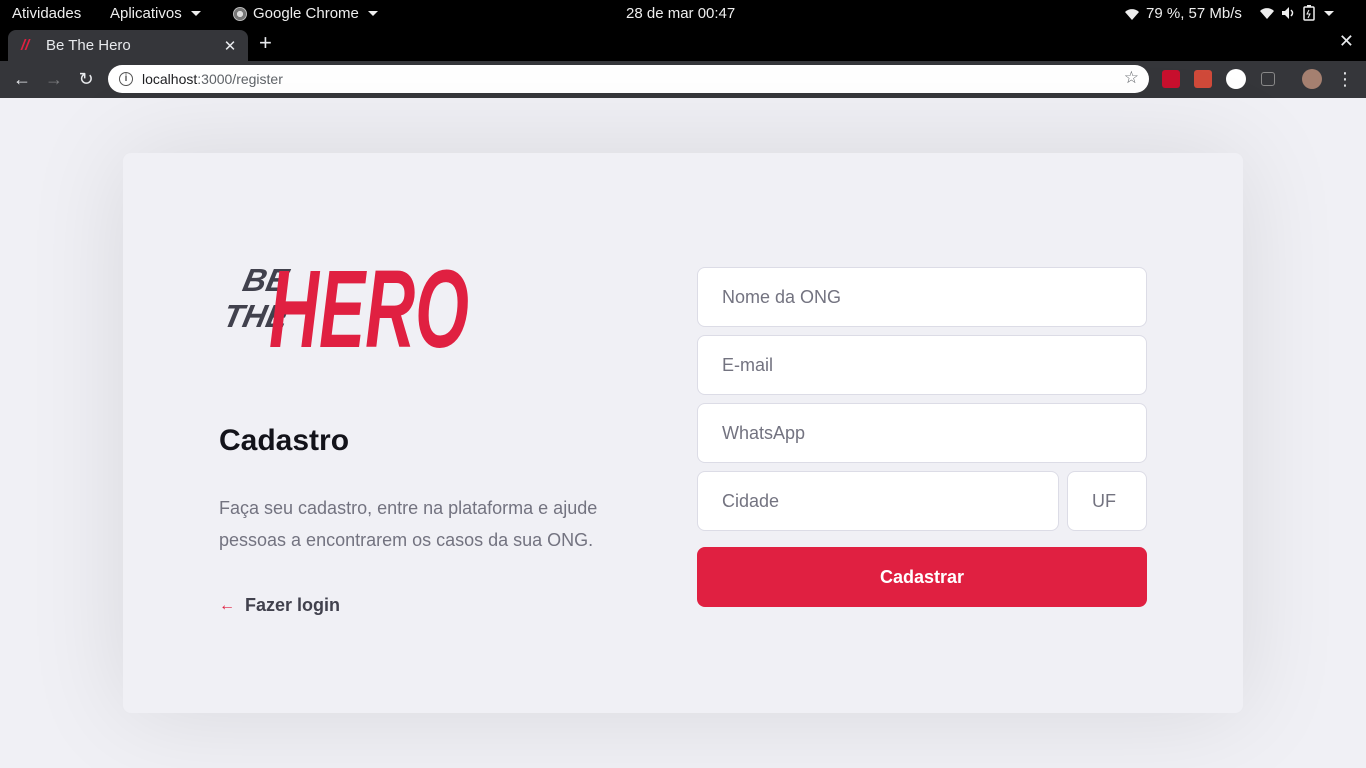 The height and width of the screenshot is (768, 1366). I want to click on volume-icon, so click(1288, 13).